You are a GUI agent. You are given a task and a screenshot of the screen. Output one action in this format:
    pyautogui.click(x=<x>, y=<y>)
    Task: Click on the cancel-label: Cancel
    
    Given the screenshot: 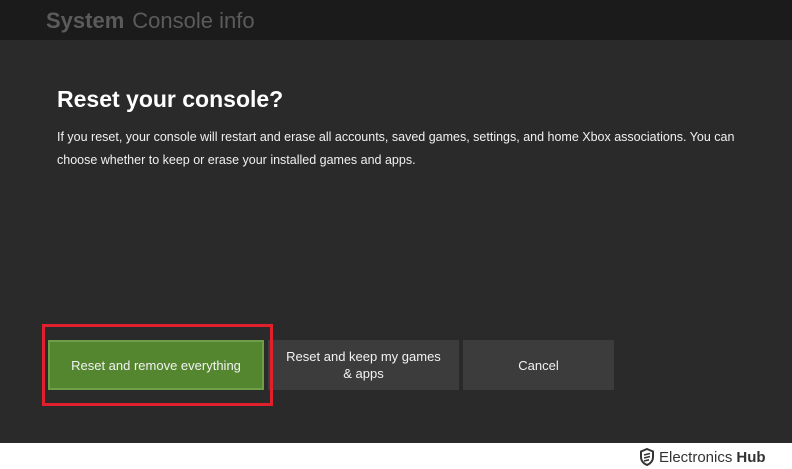 What is the action you would take?
    pyautogui.click(x=538, y=365)
    